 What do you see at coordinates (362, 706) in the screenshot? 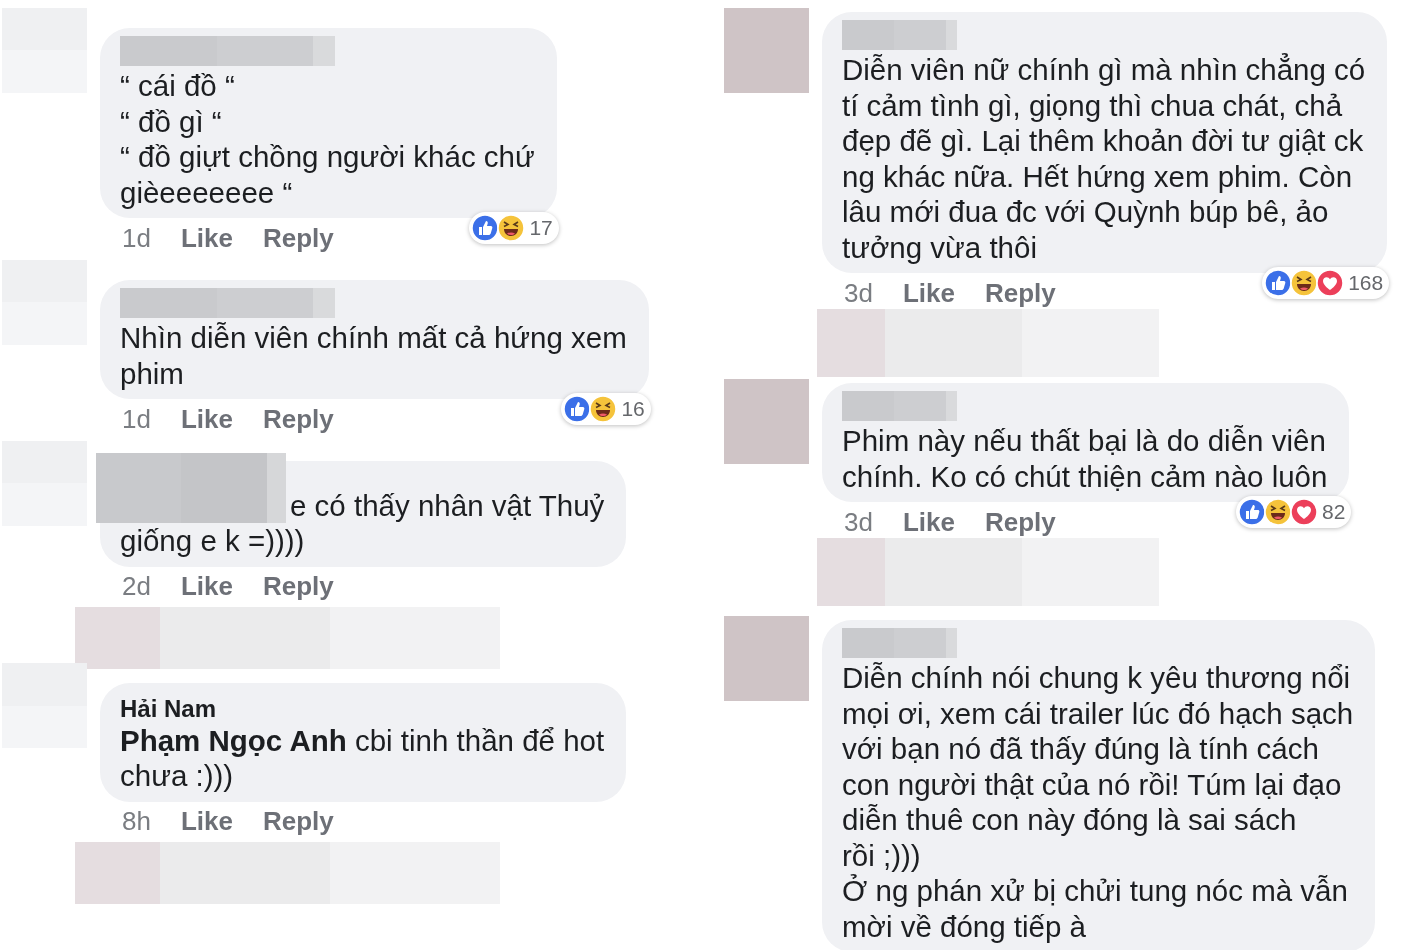
I see `author-name: Hải Nam` at bounding box center [362, 706].